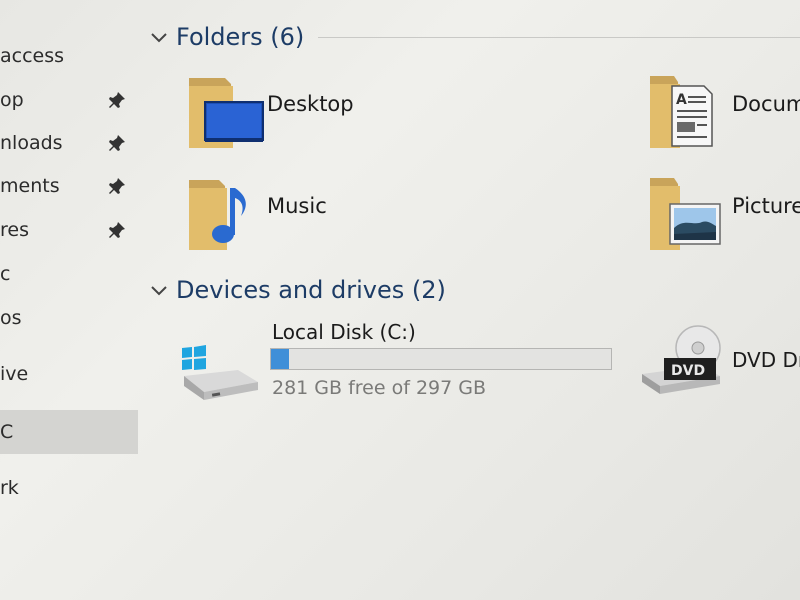 The height and width of the screenshot is (600, 800). Describe the element at coordinates (14, 230) in the screenshot. I see `nav-item-label: res` at that location.